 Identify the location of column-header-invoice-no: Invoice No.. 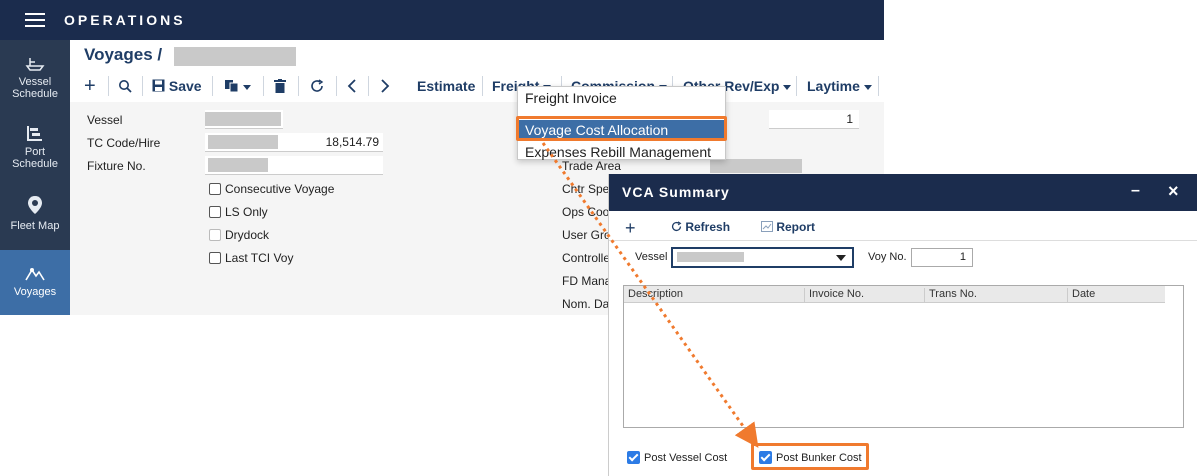
(865, 295).